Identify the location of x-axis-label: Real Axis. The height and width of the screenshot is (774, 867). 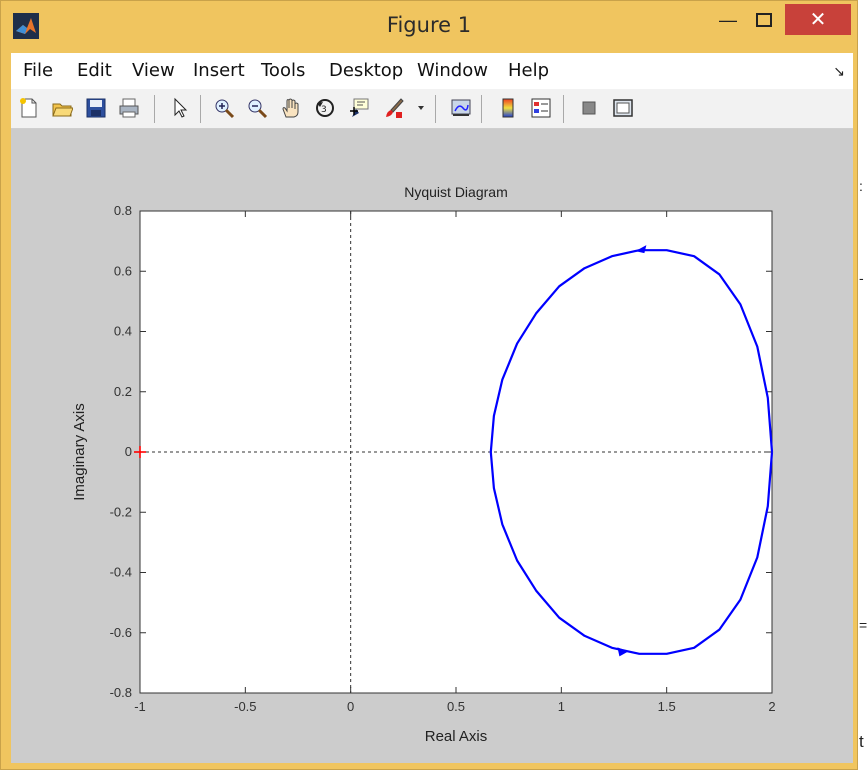
(456, 736).